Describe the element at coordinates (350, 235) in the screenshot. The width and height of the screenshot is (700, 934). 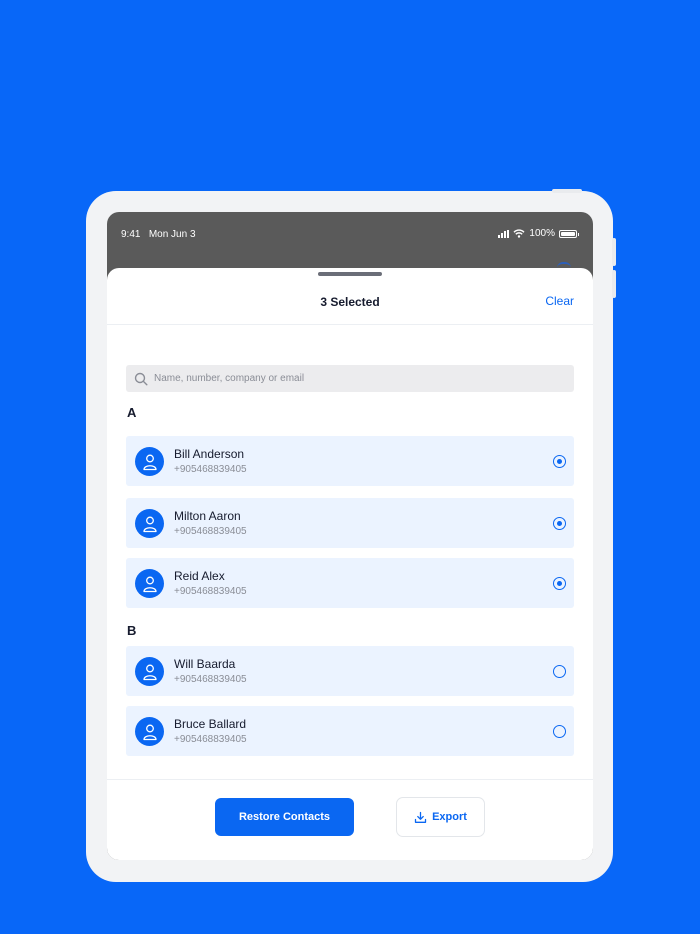
I see `status-bar: 9:41 Mon Jun 3 100%` at that location.